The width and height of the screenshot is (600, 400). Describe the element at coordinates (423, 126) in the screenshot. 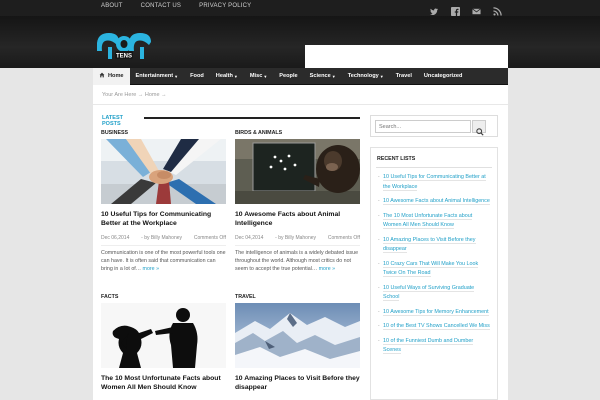

I see `search-input` at that location.